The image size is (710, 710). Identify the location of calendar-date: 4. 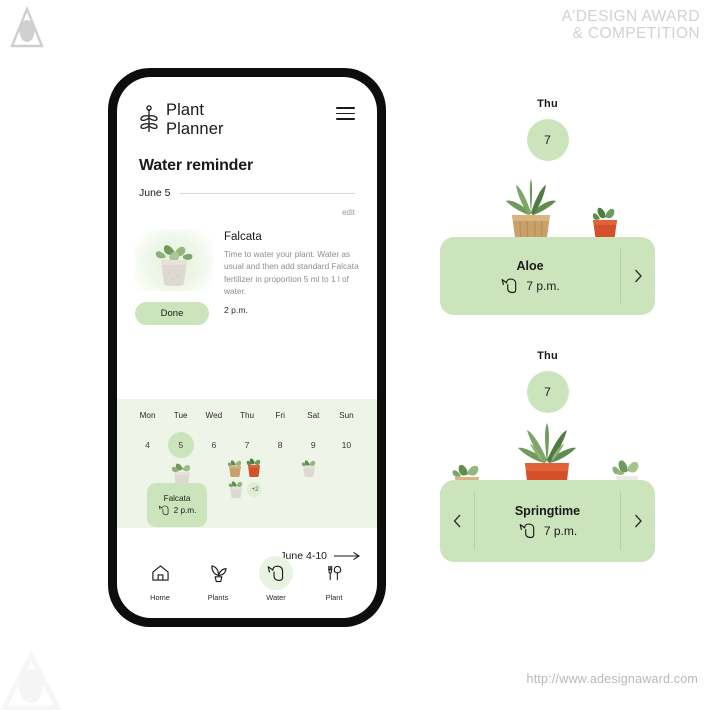
(147, 445).